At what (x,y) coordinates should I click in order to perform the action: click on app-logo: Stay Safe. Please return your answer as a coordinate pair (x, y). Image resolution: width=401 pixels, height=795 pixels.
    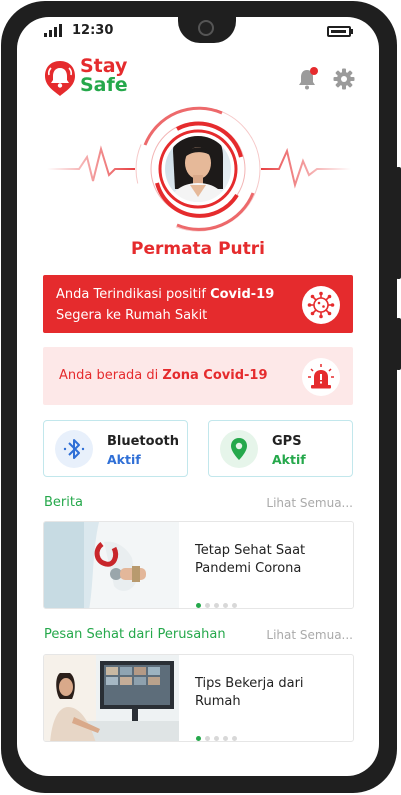
    Looking at the image, I should click on (93, 78).